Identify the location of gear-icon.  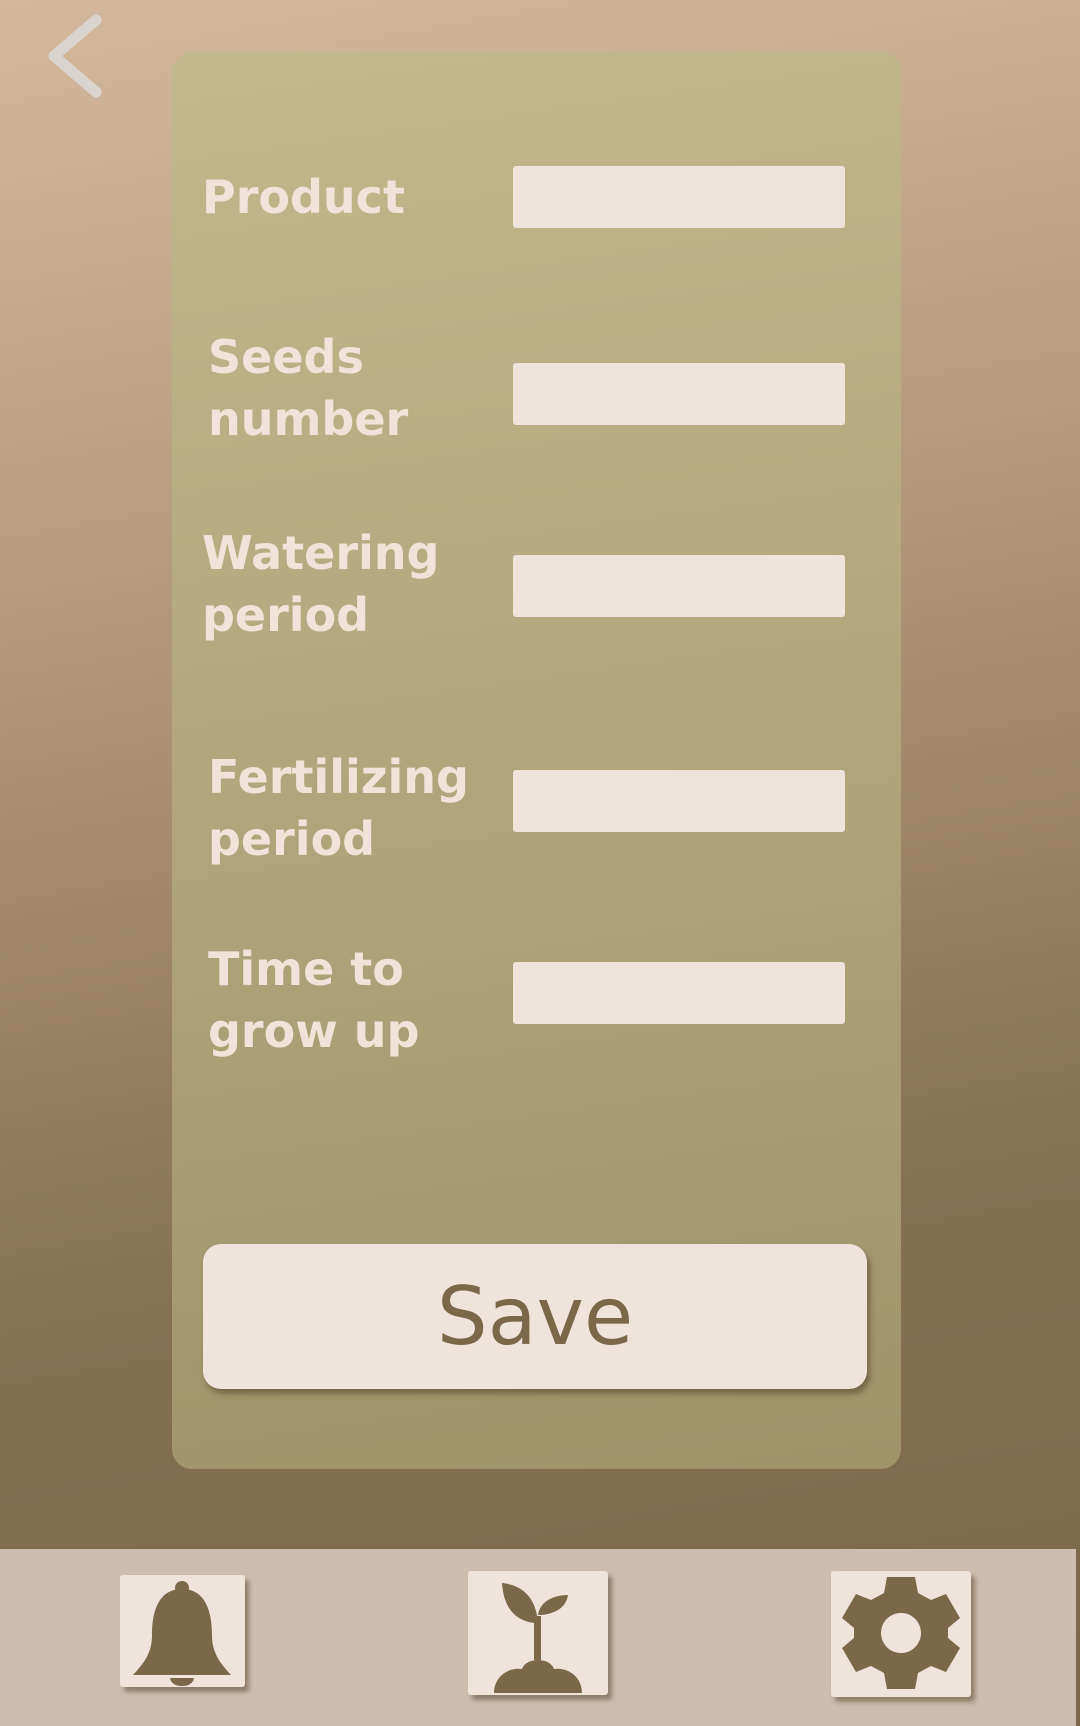
(901, 1633).